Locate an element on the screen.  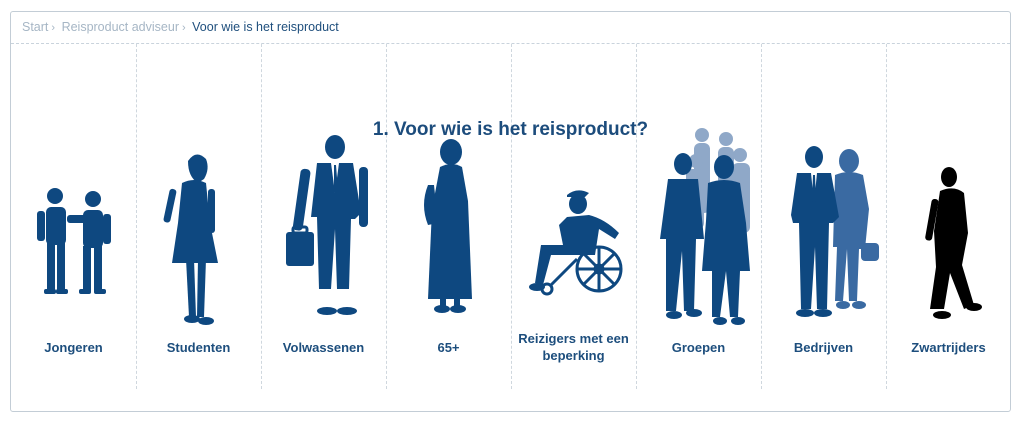
business-couple-icon is located at coordinates (835, 231).